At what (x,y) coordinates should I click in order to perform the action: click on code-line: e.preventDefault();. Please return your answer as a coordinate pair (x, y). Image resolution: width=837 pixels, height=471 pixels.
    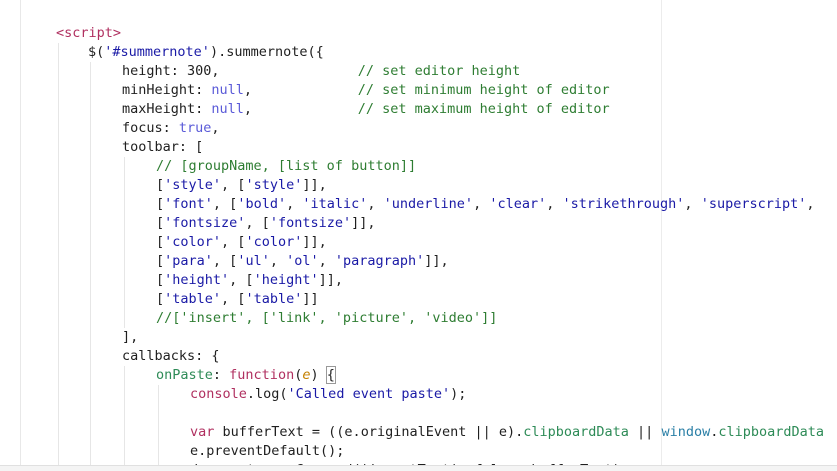
    Looking at the image, I should click on (418, 451).